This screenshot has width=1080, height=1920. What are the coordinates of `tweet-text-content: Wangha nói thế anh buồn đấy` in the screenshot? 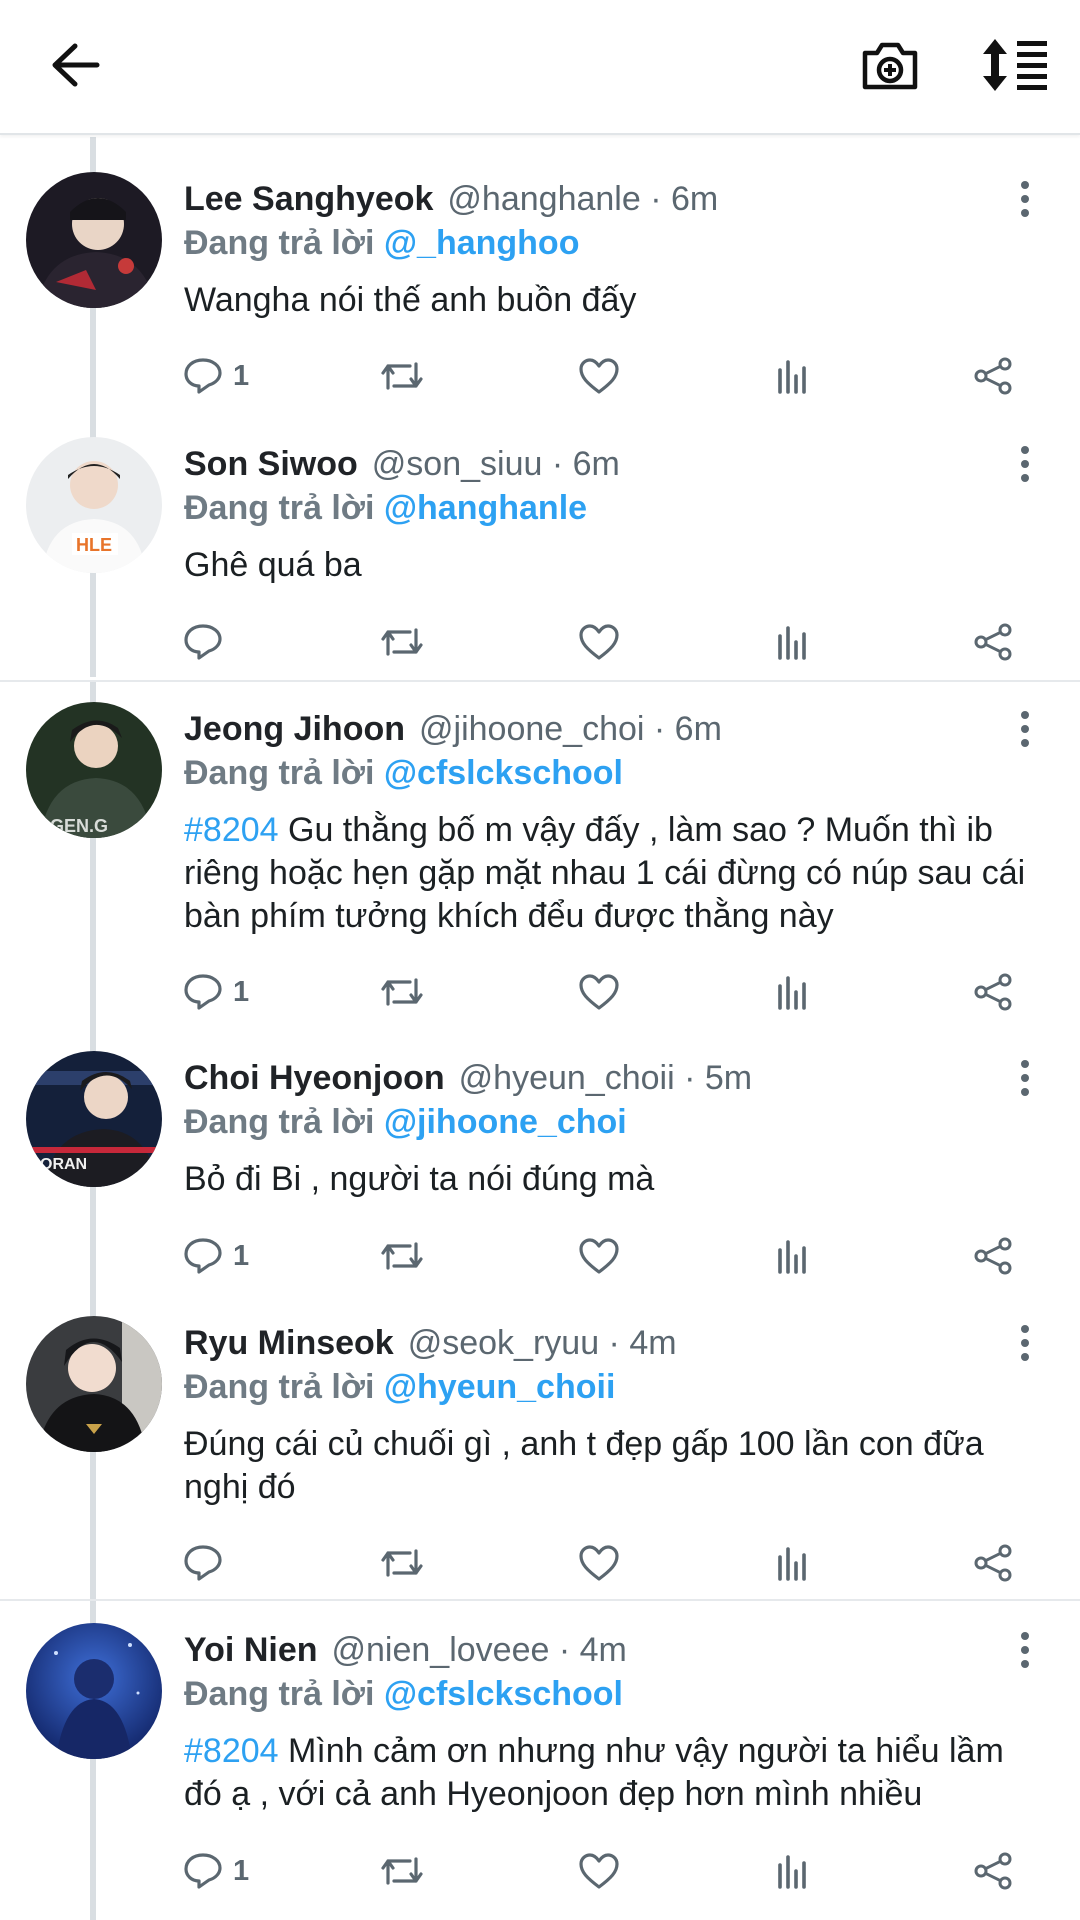 It's located at (410, 300).